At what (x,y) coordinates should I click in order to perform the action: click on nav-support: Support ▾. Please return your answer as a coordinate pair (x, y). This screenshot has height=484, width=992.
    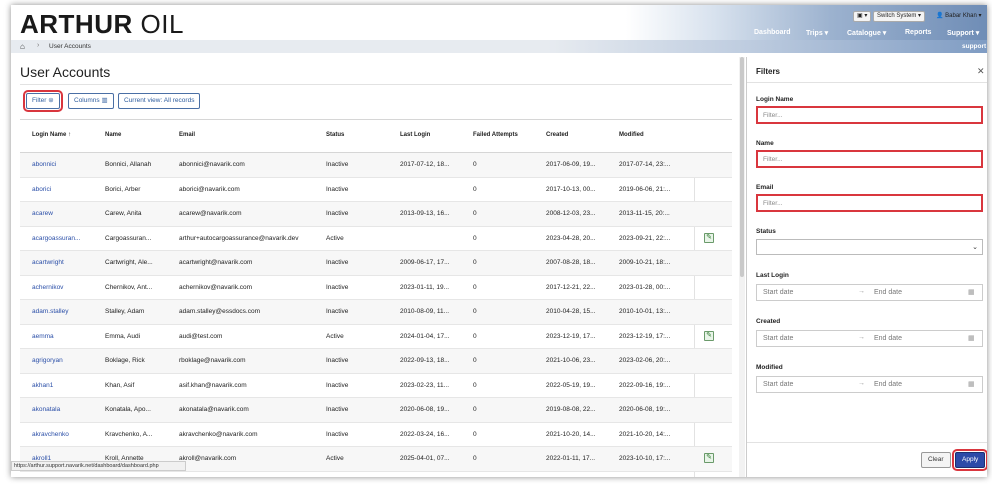
    Looking at the image, I should click on (963, 33).